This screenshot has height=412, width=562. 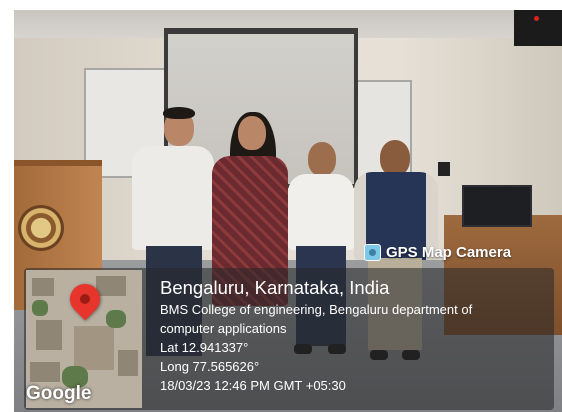 What do you see at coordinates (253, 385) in the screenshot?
I see `datetime: 18/03/23 12:46 PM GMT +05:30` at bounding box center [253, 385].